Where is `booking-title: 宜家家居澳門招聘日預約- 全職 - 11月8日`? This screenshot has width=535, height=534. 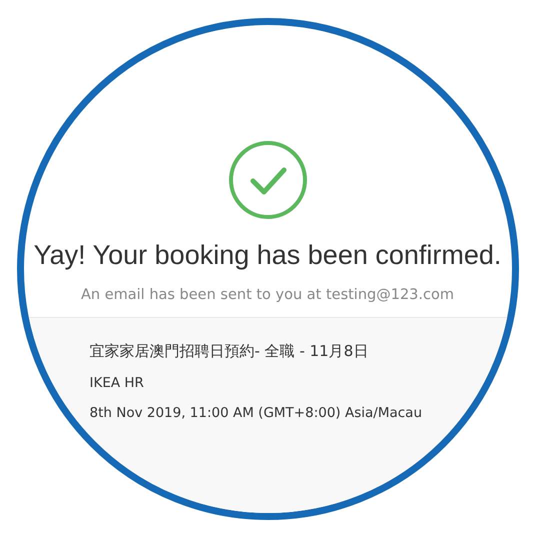
booking-title: 宜家家居澳門招聘日預約- 全職 - 11月8日 is located at coordinates (230, 351).